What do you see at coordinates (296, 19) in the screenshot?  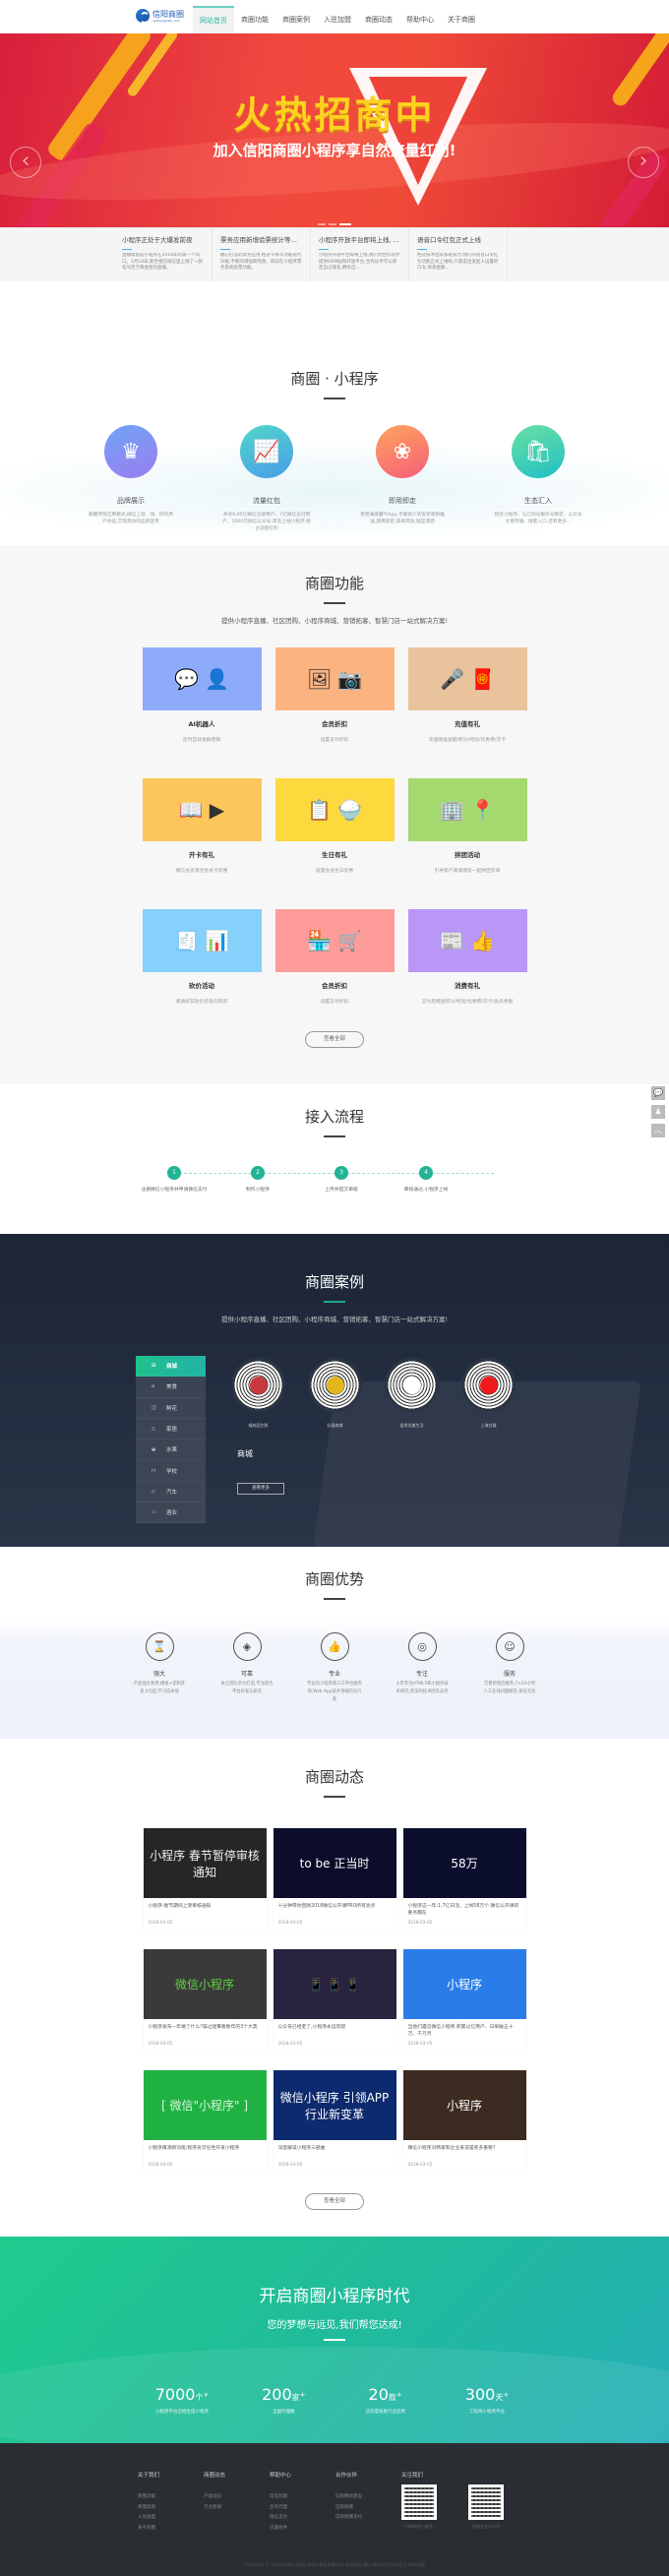 I see `nav-cases: 商圈案例` at bounding box center [296, 19].